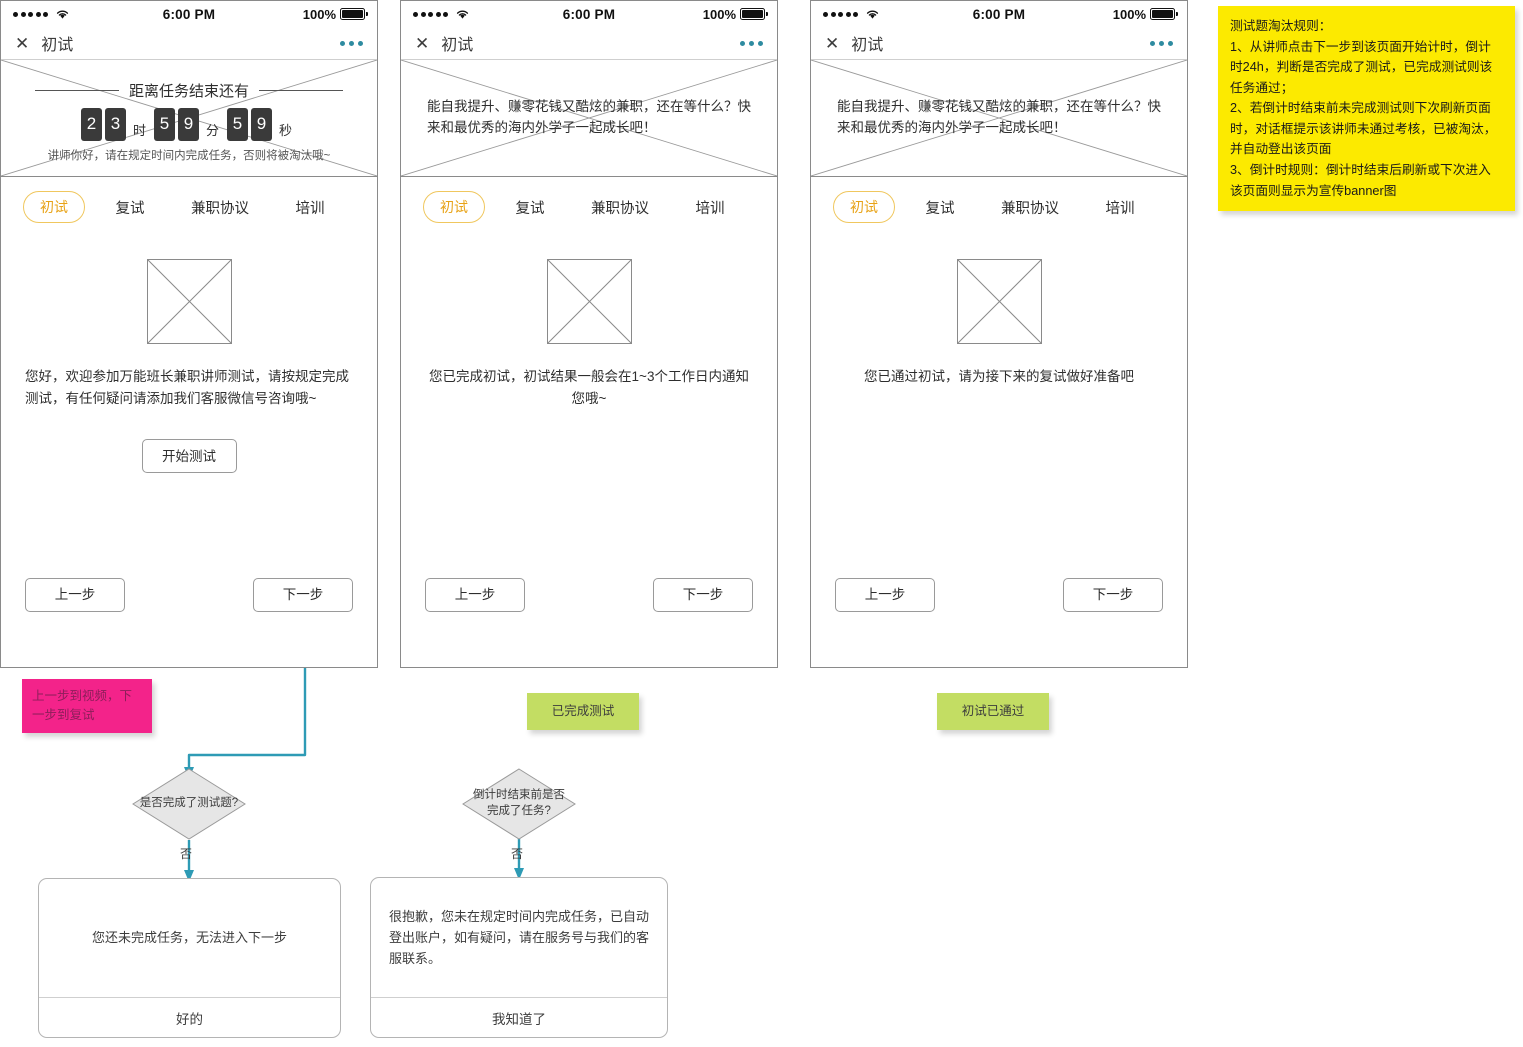 The width and height of the screenshot is (1523, 1047). Describe the element at coordinates (189, 938) in the screenshot. I see `dialog-1-body: 您还未完成任务，无法进入下一步` at that location.